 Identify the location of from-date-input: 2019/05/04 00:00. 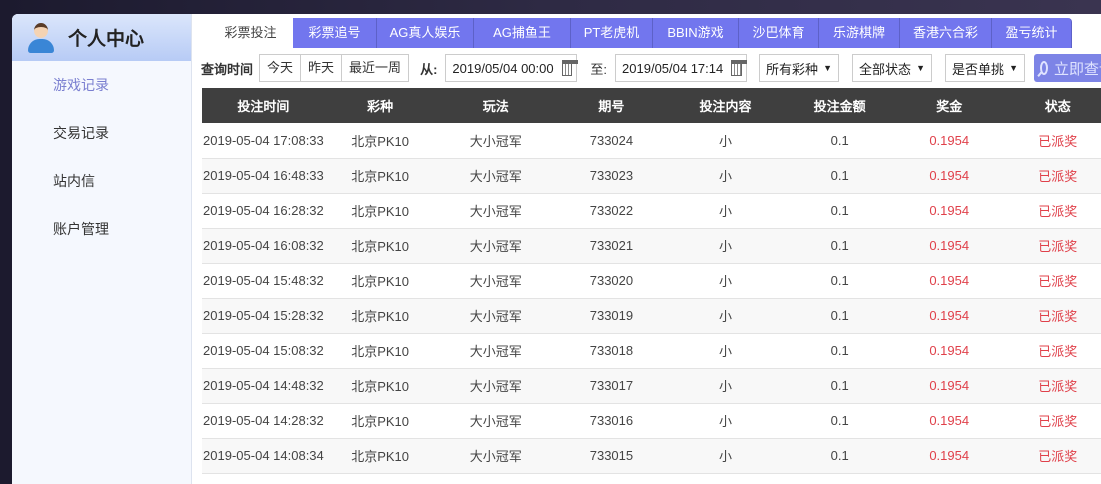
(511, 68).